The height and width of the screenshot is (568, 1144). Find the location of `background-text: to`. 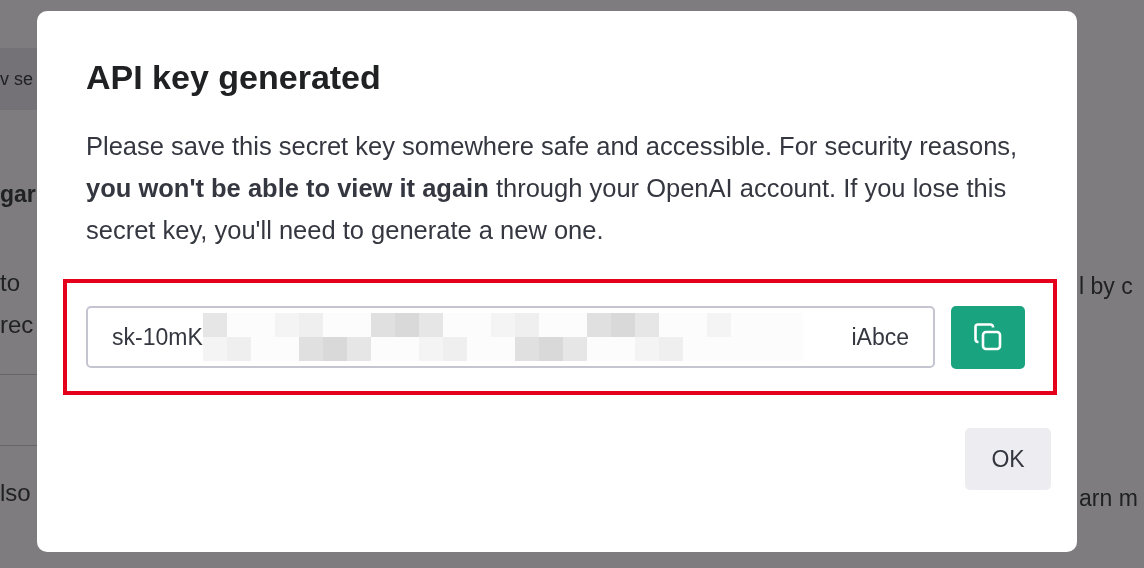

background-text: to is located at coordinates (10, 283).